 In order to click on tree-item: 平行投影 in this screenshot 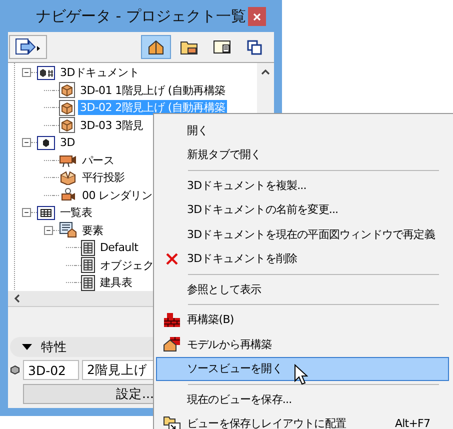, I will do `click(103, 178)`.